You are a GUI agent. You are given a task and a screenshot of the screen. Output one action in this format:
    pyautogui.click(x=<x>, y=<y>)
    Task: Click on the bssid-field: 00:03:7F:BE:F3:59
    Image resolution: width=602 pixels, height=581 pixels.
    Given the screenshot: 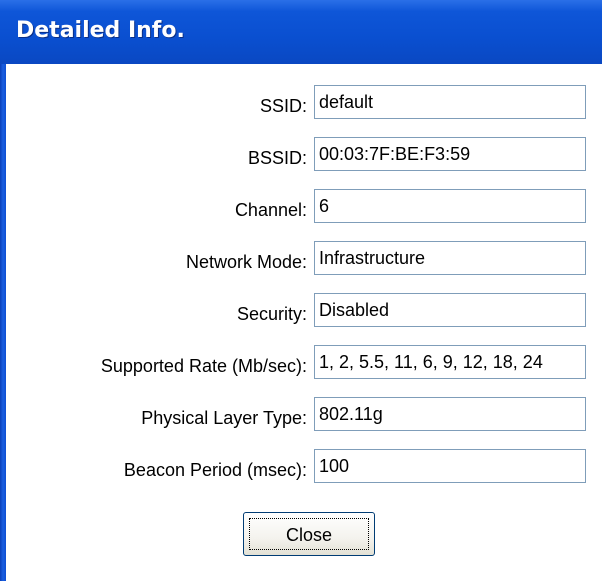 What is the action you would take?
    pyautogui.click(x=450, y=154)
    